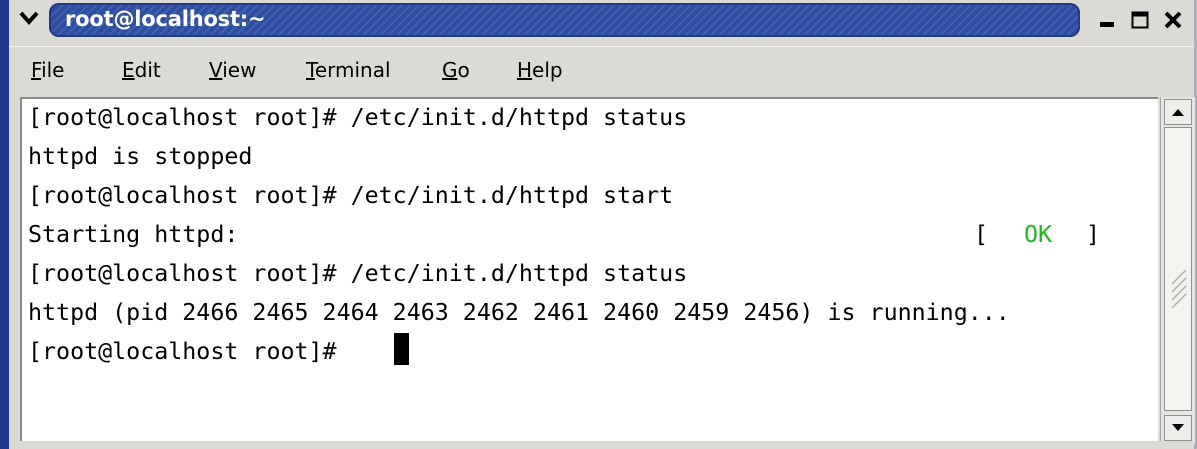 This screenshot has width=1197, height=449. What do you see at coordinates (1107, 20) in the screenshot?
I see `minimize-button` at bounding box center [1107, 20].